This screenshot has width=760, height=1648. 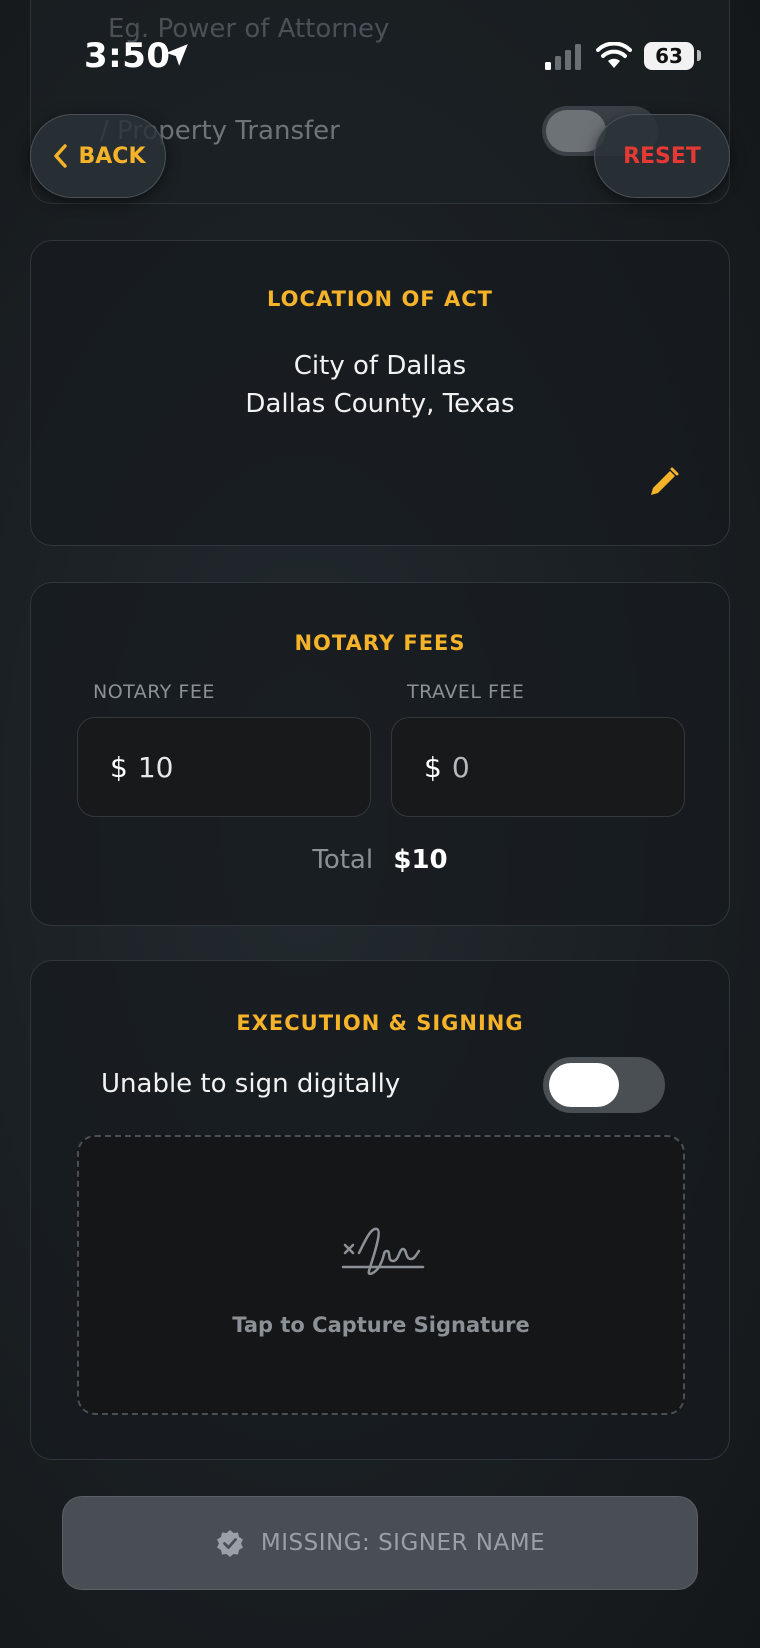 I want to click on unable-to-sign-toggle-knob, so click(x=584, y=1085).